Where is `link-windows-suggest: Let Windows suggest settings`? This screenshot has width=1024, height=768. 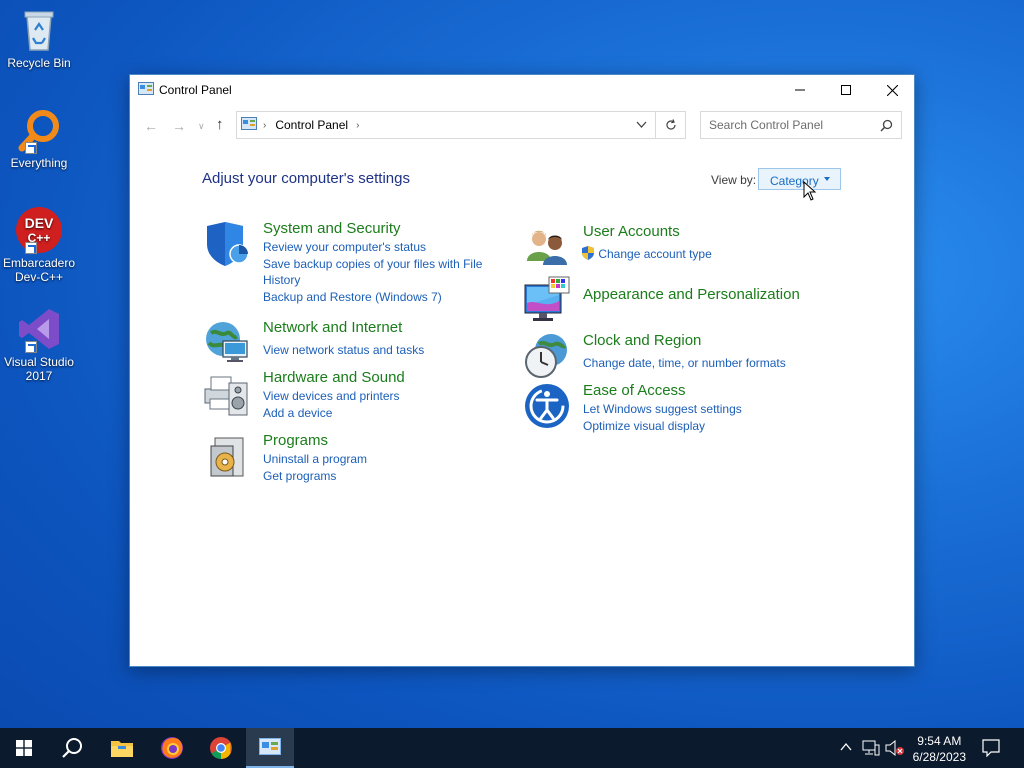 link-windows-suggest: Let Windows suggest settings is located at coordinates (662, 409).